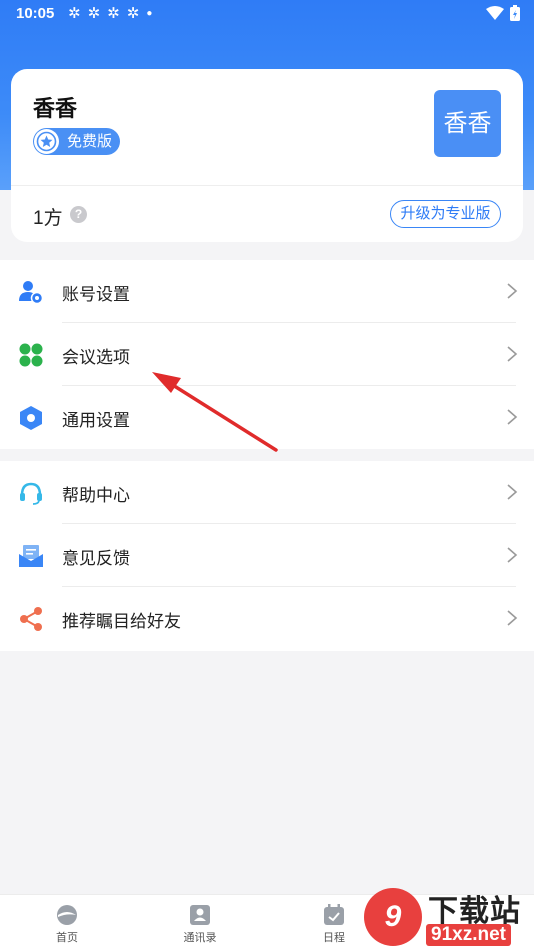 The image size is (534, 950). Describe the element at coordinates (35, 13) in the screenshot. I see `status-time: 10:05` at that location.